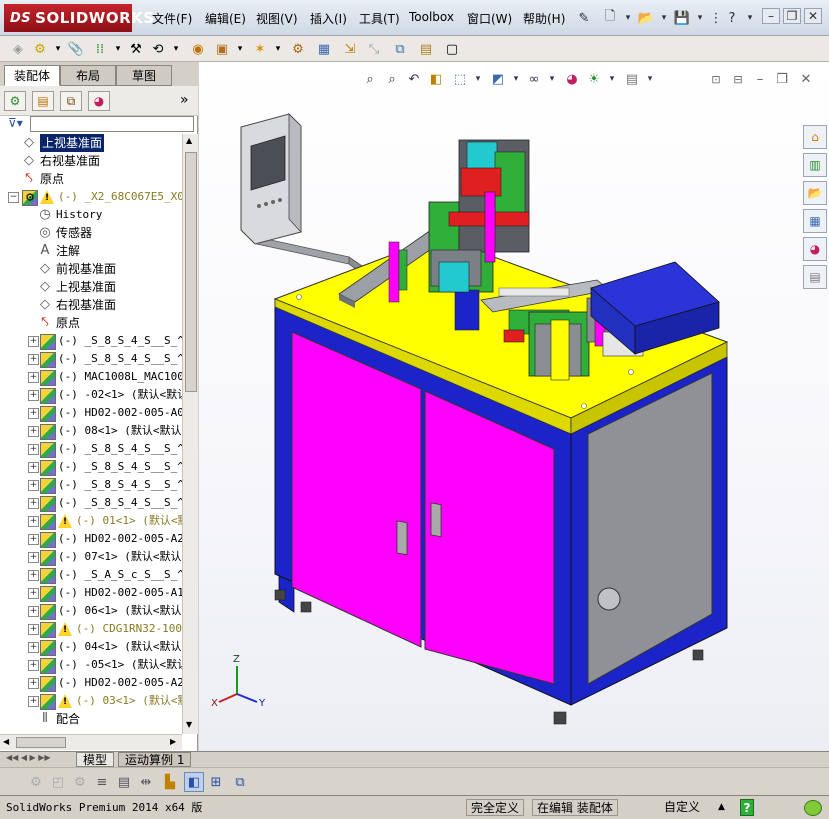 The width and height of the screenshot is (829, 819). I want to click on scroll-left-icon: ◀, so click(6, 741).